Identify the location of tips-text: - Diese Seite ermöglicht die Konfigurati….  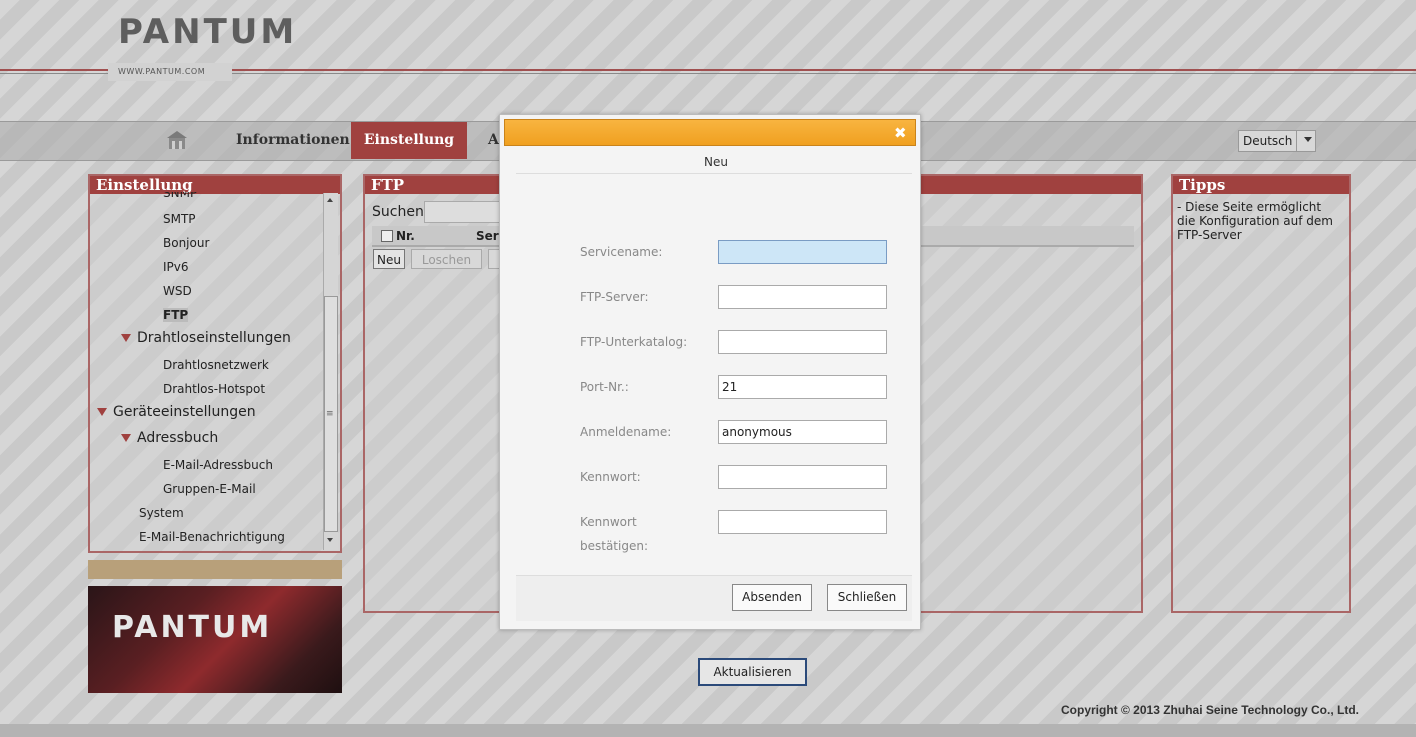
(1255, 221).